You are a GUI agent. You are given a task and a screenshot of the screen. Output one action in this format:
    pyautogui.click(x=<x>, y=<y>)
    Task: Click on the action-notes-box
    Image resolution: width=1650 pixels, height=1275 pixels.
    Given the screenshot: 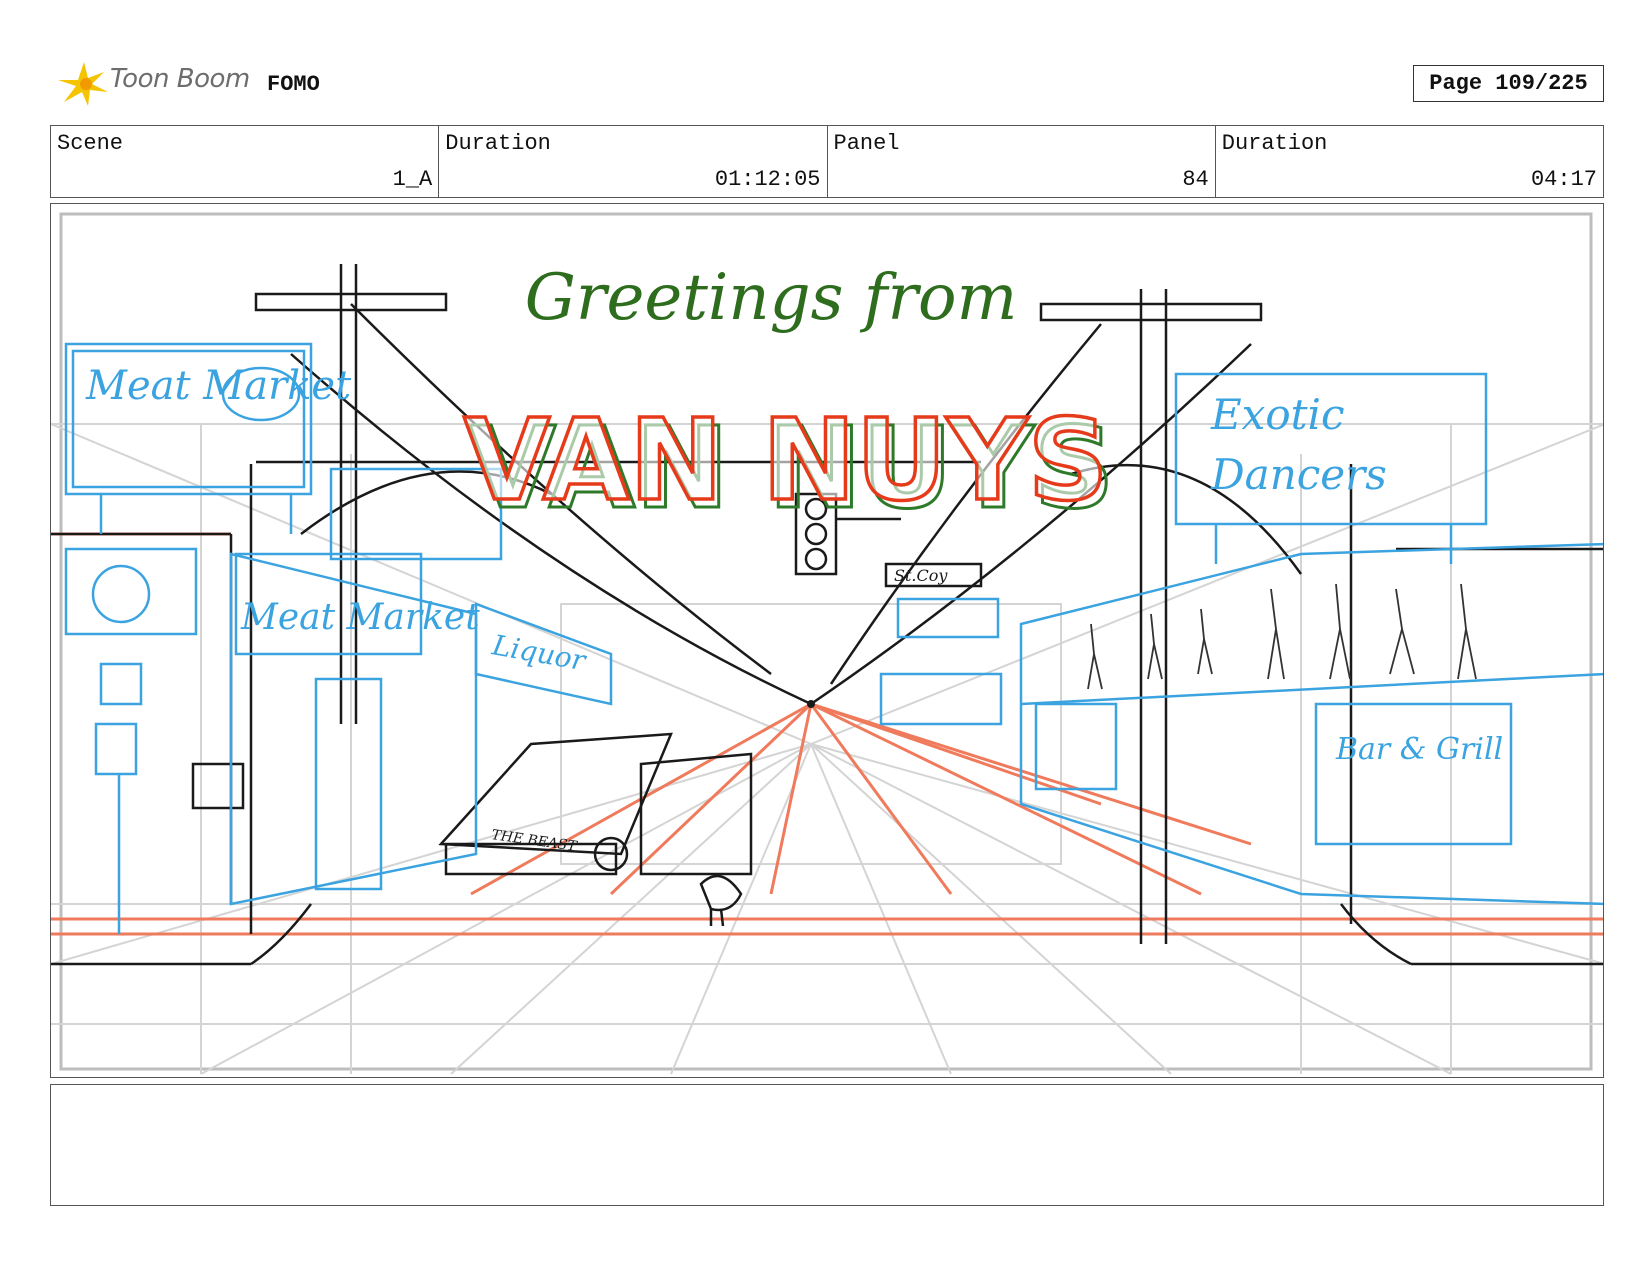 What is the action you would take?
    pyautogui.click(x=827, y=1145)
    